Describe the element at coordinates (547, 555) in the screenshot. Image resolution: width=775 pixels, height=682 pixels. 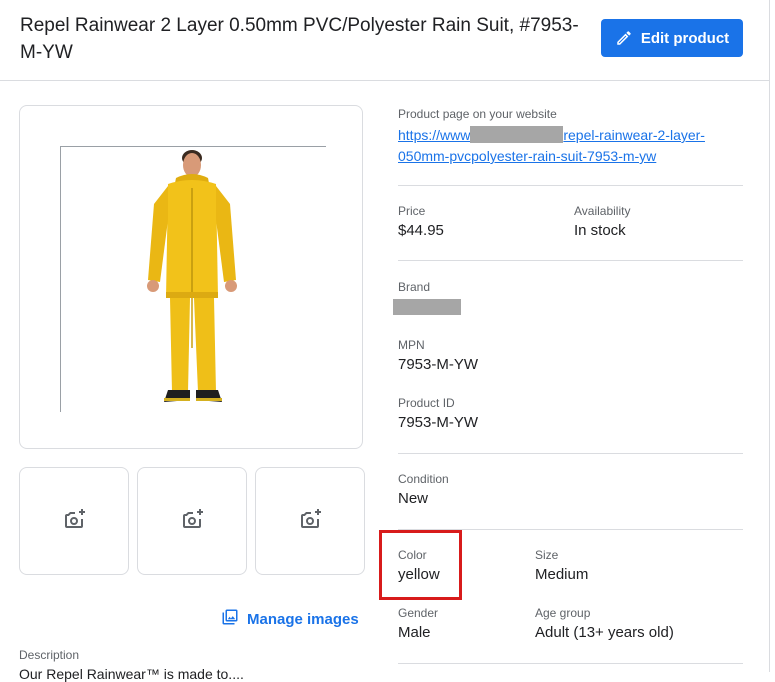
I see `size-label: Size` at that location.